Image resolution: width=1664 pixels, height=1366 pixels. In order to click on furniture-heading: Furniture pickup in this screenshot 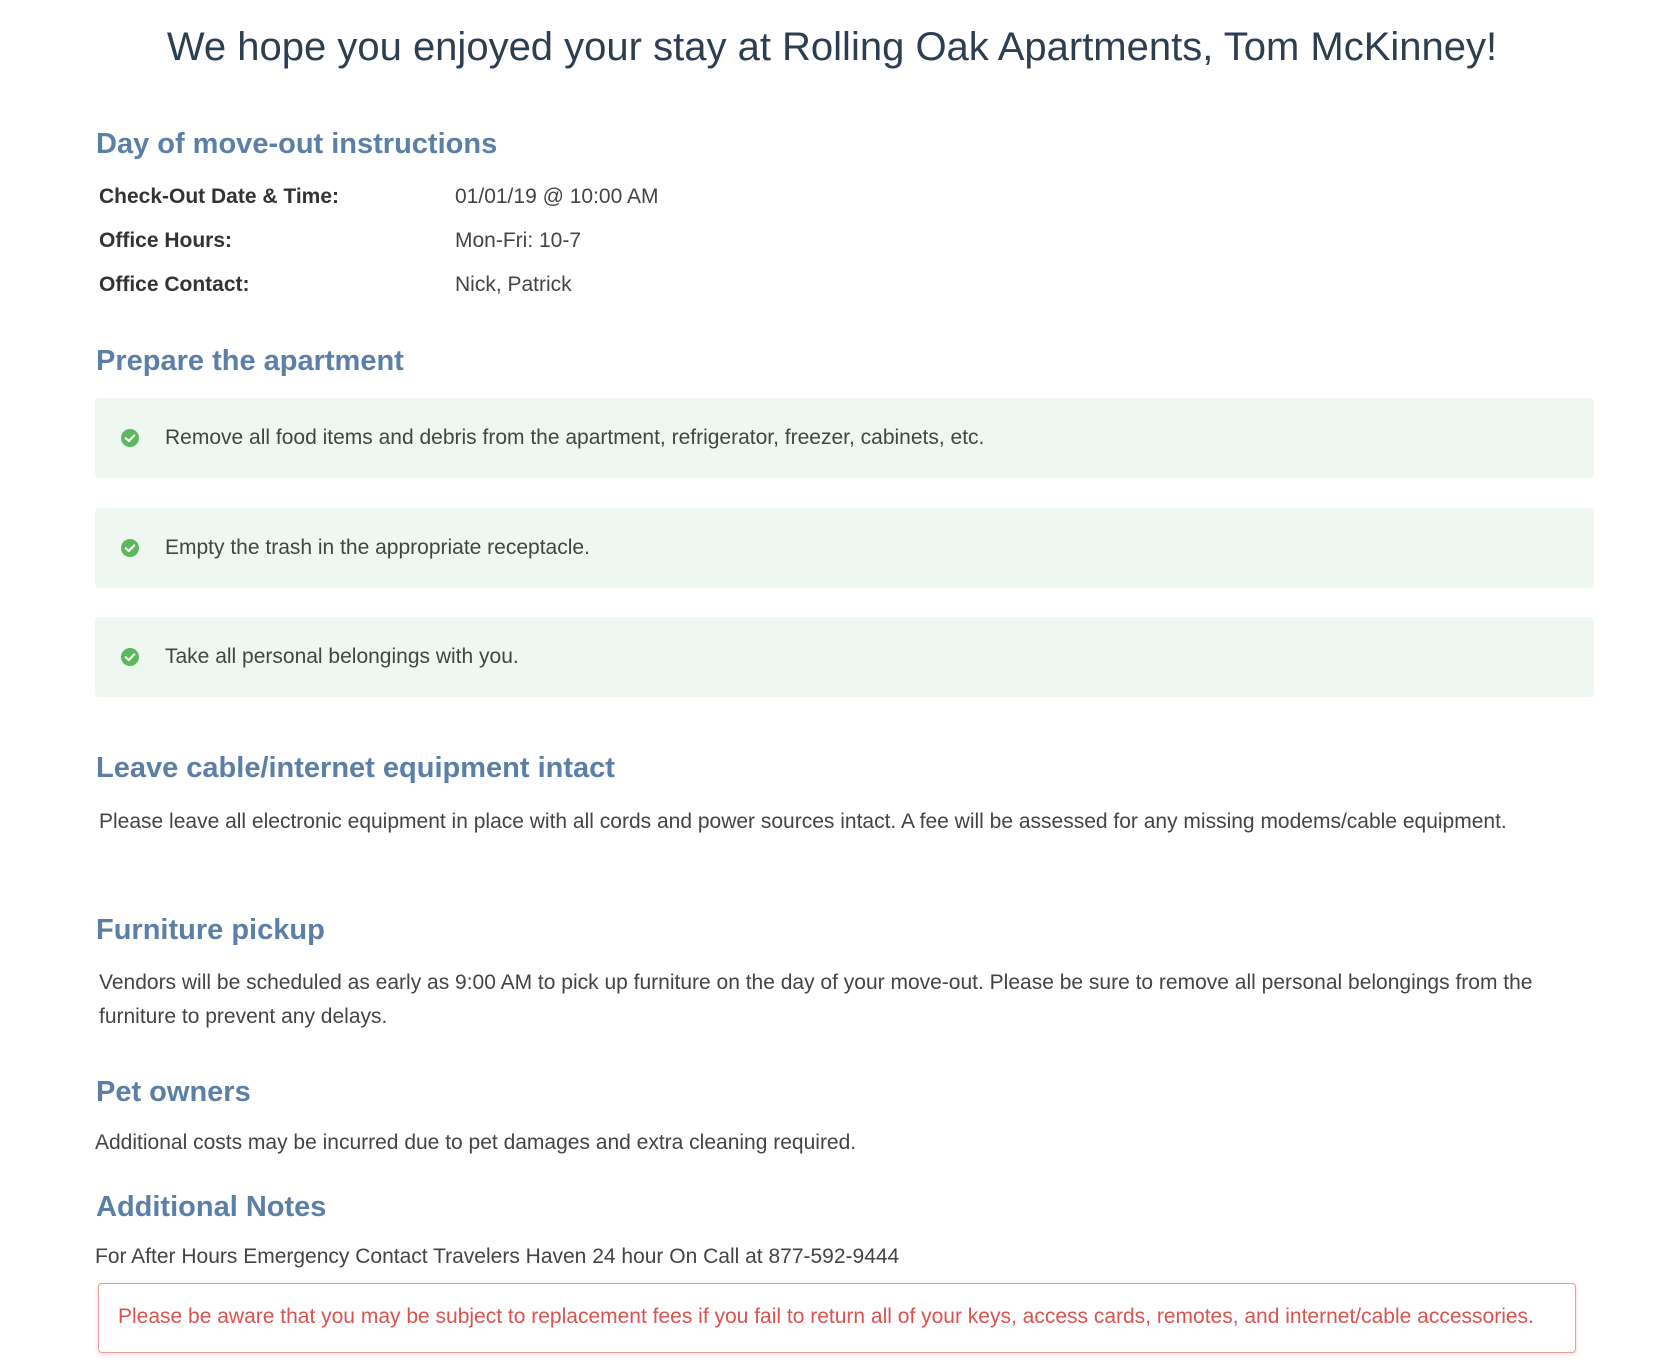, I will do `click(210, 930)`.